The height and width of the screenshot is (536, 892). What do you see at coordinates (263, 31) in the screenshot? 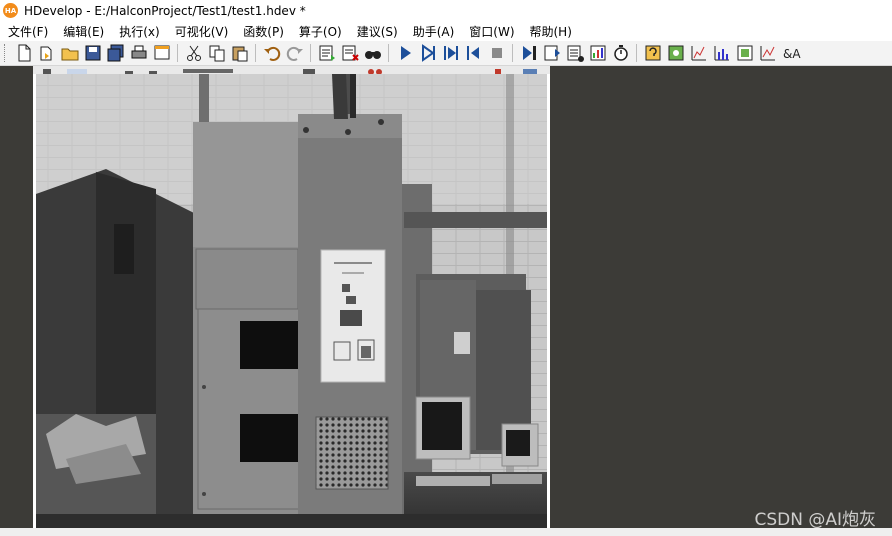
I see `menu-item-4: 函数(P)` at bounding box center [263, 31].